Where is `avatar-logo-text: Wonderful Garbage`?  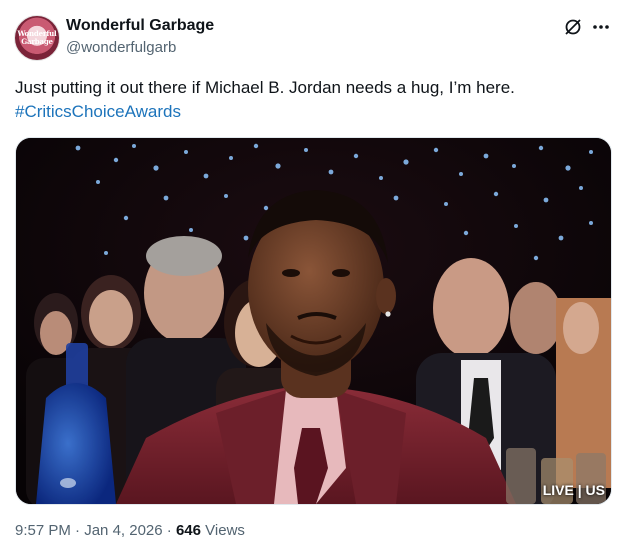 avatar-logo-text: Wonderful Garbage is located at coordinates (37, 37).